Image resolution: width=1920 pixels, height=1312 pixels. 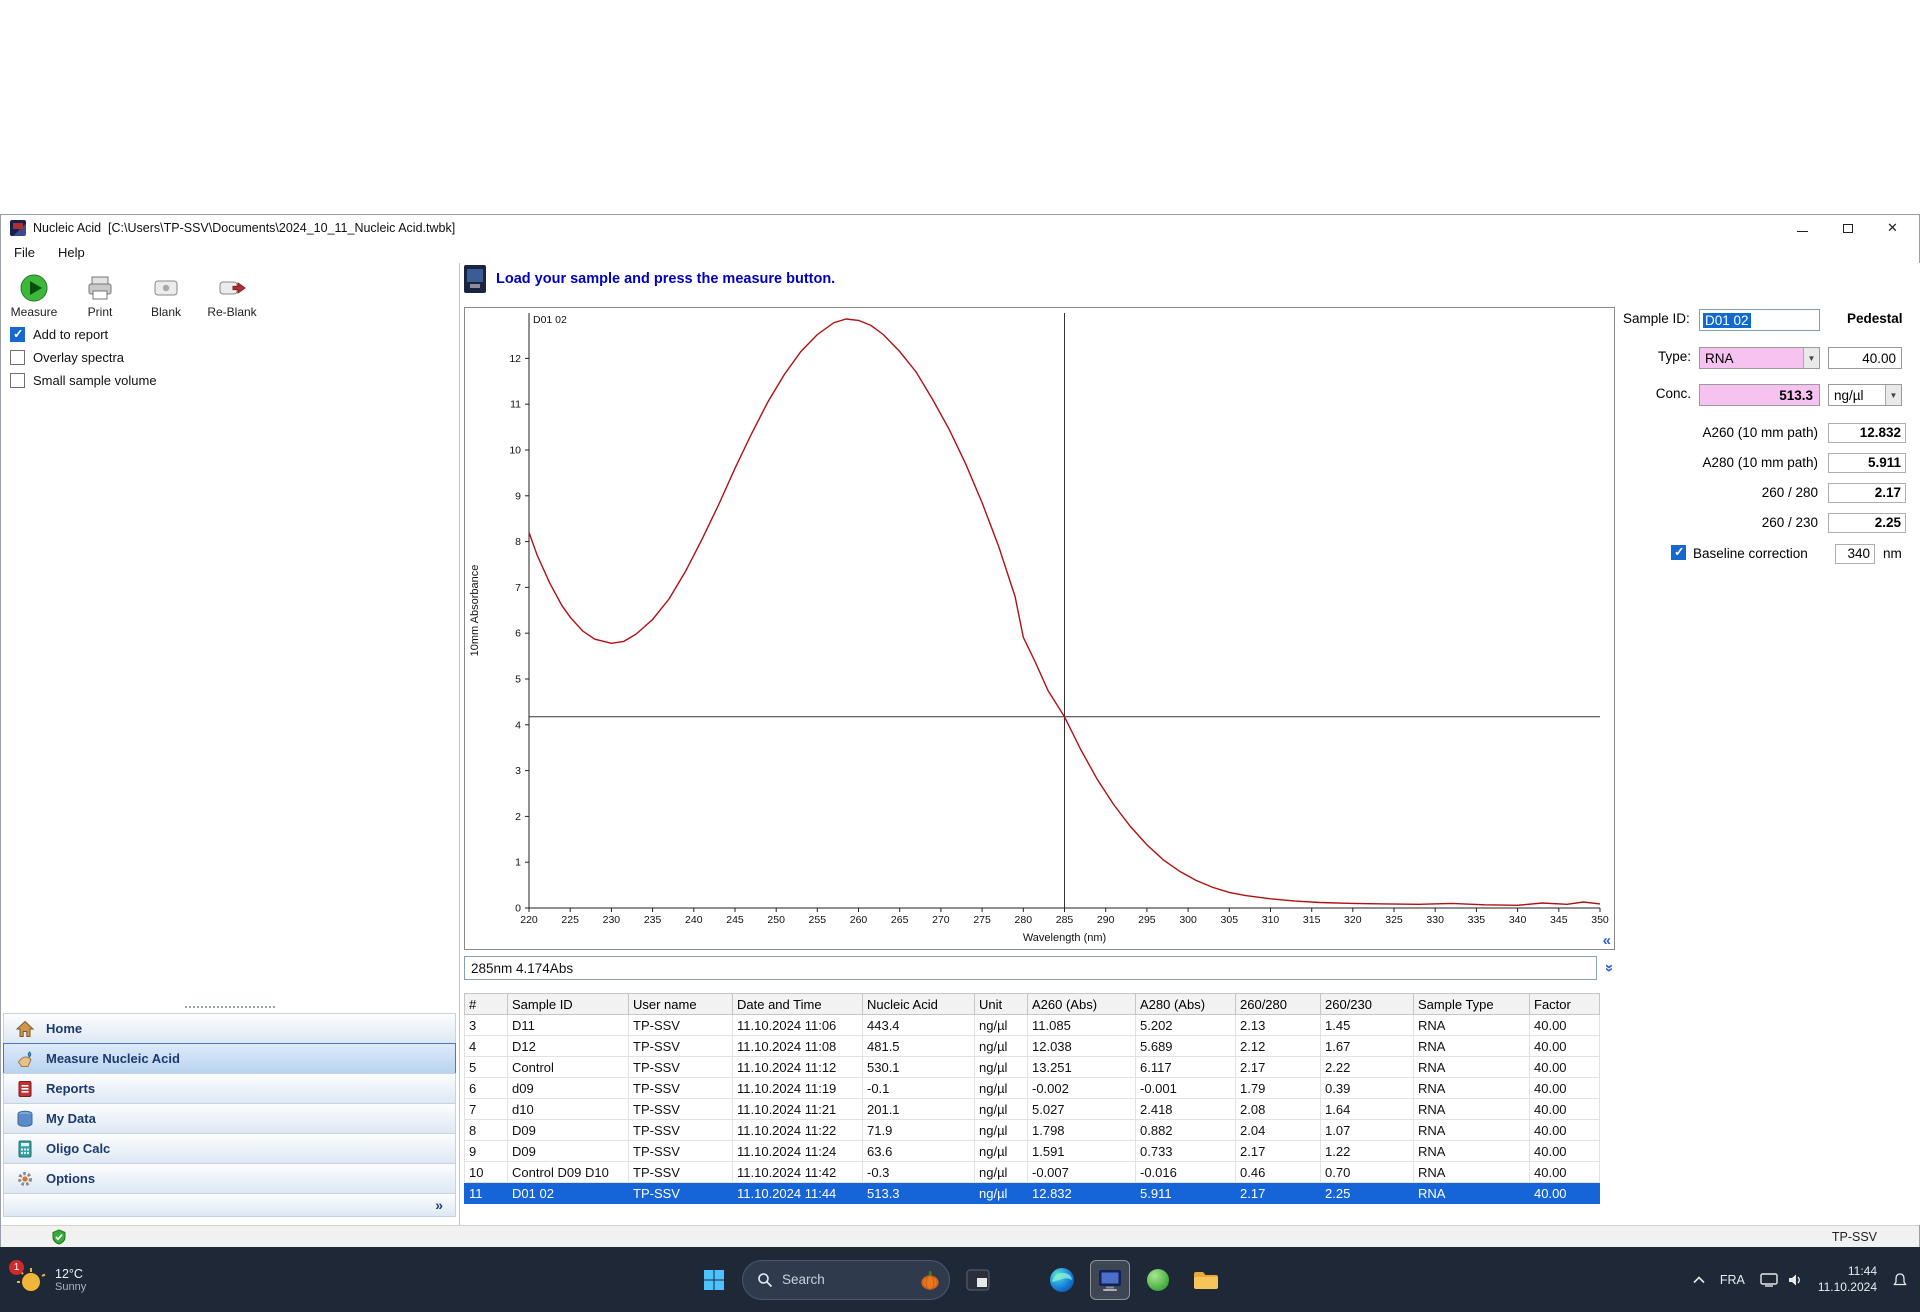 What do you see at coordinates (83, 380) in the screenshot?
I see `small-sample-volume-option: Small sample volume` at bounding box center [83, 380].